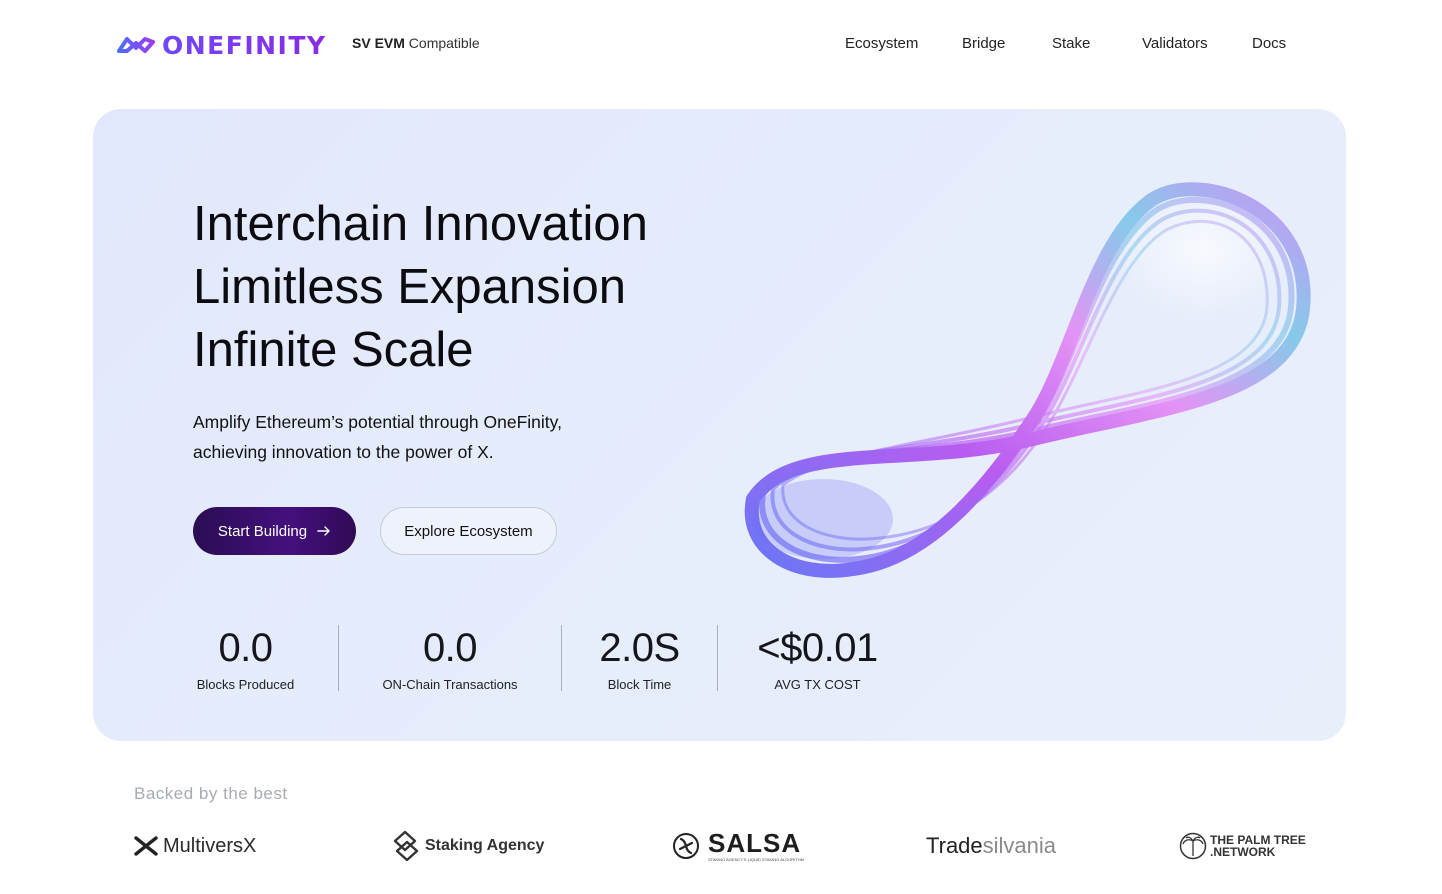 This screenshot has height=894, width=1442. I want to click on partner-palm-tree-network: THE PALM TREE .NETWORK, so click(1242, 846).